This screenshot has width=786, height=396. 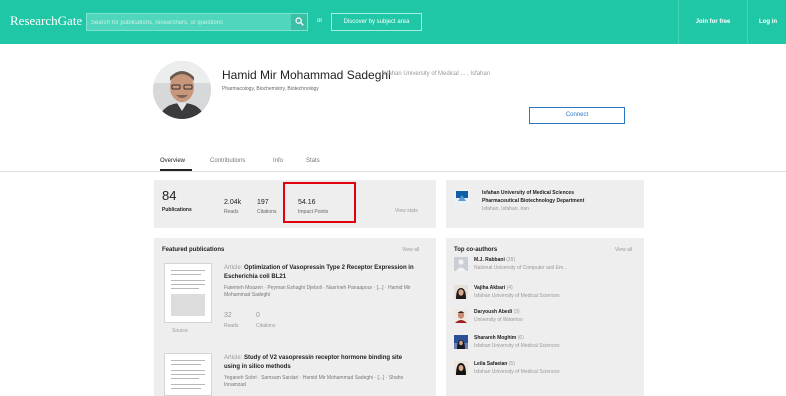 What do you see at coordinates (233, 202) in the screenshot?
I see `reads-count: 2.04k` at bounding box center [233, 202].